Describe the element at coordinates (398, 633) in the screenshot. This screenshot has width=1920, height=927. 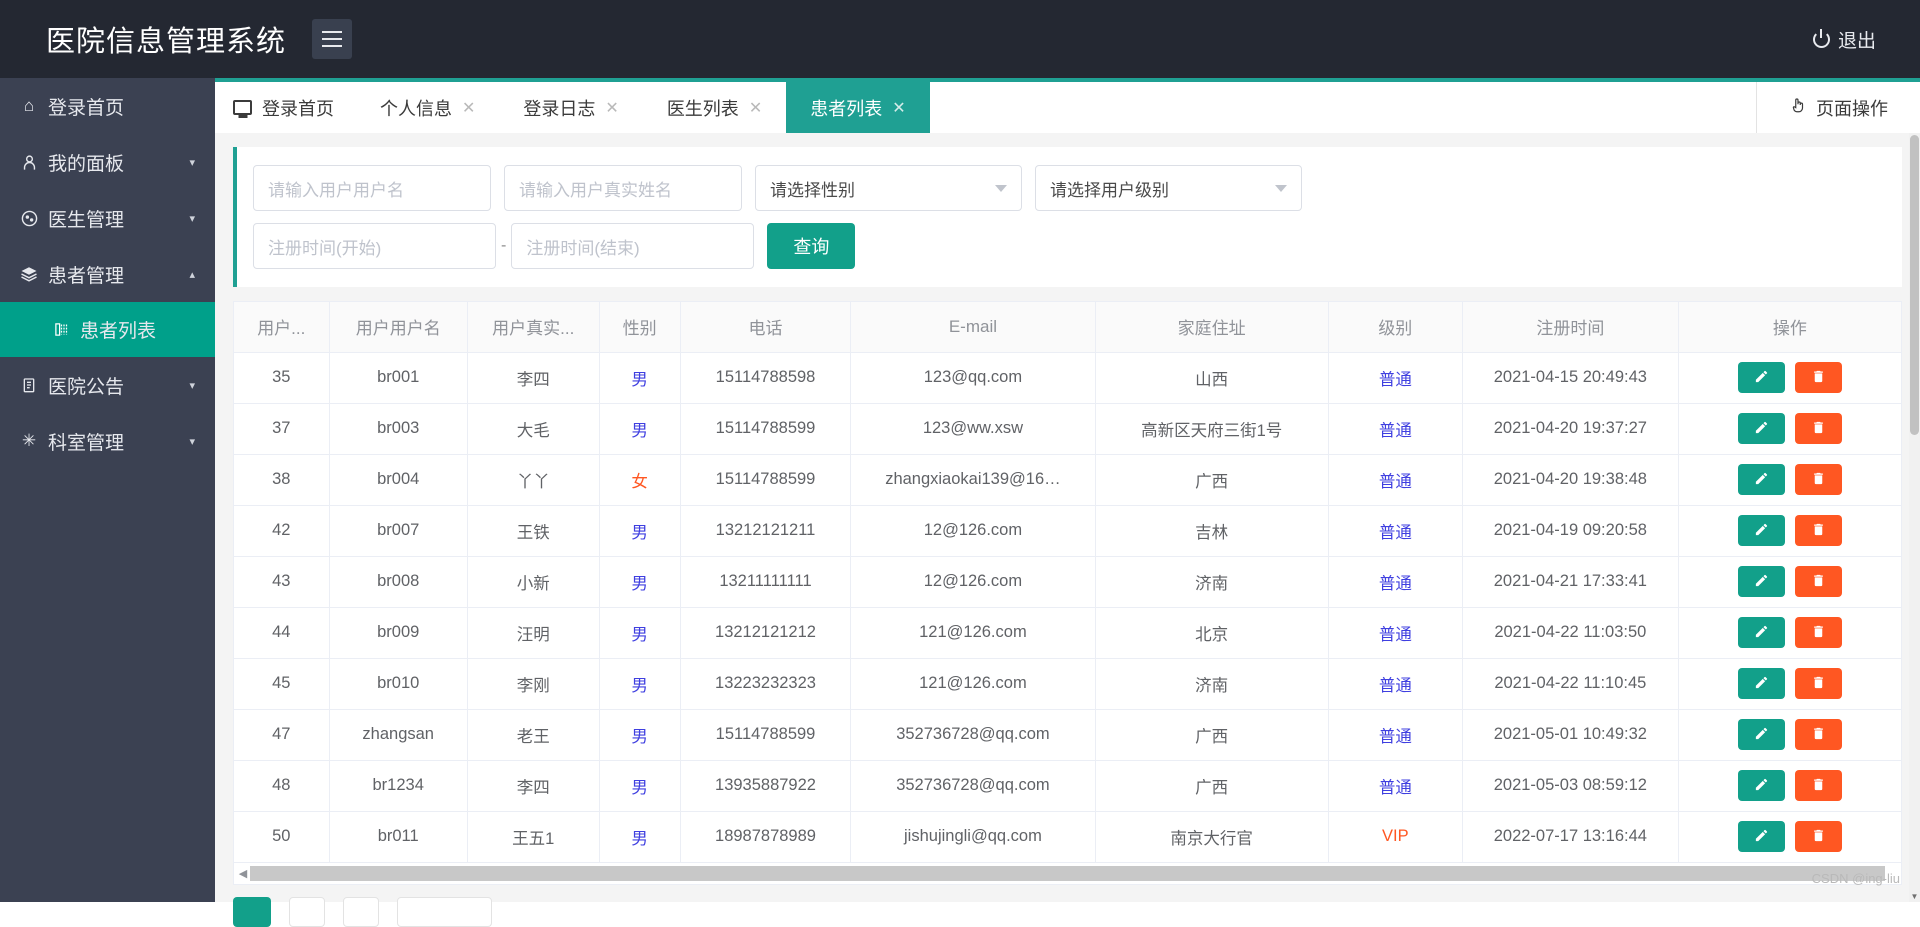
I see `cell-username: br009` at that location.